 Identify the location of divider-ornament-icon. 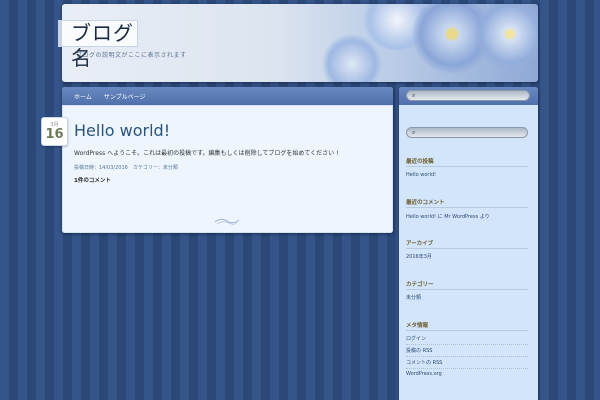
(227, 221).